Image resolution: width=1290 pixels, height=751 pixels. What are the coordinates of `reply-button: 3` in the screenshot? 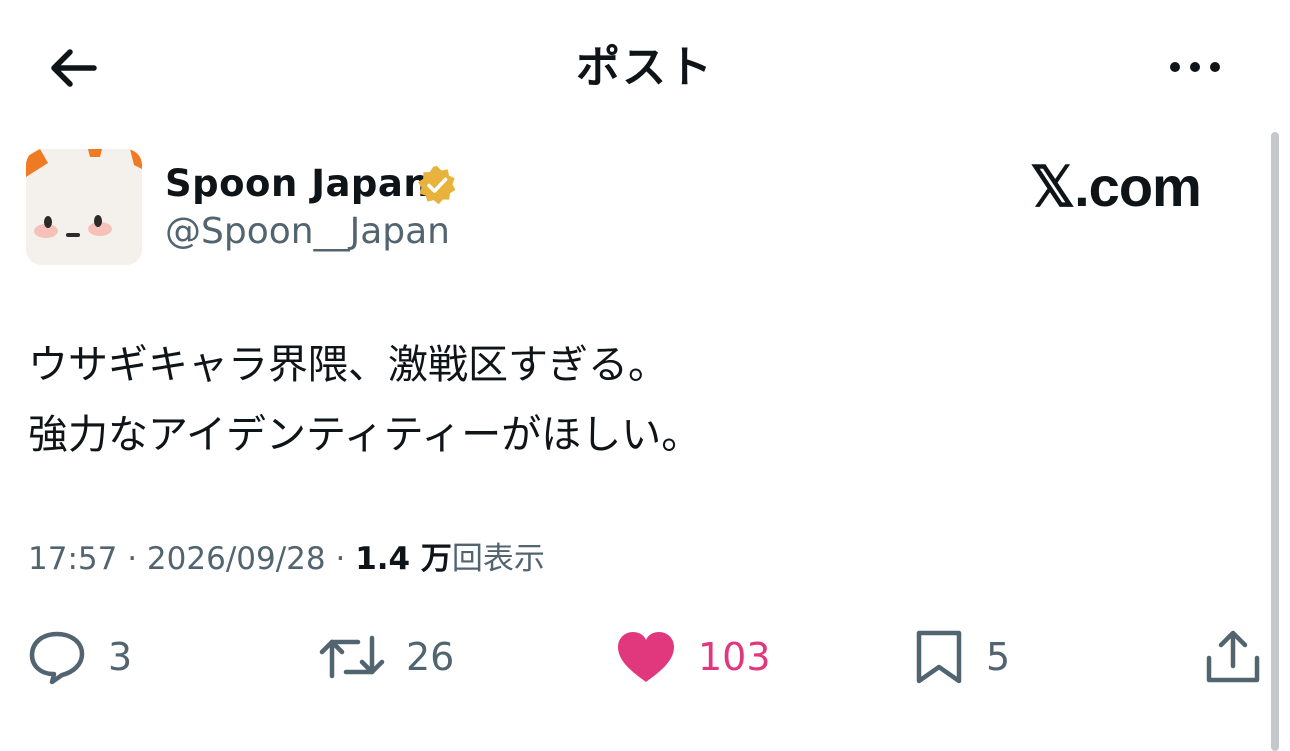 It's located at (79, 657).